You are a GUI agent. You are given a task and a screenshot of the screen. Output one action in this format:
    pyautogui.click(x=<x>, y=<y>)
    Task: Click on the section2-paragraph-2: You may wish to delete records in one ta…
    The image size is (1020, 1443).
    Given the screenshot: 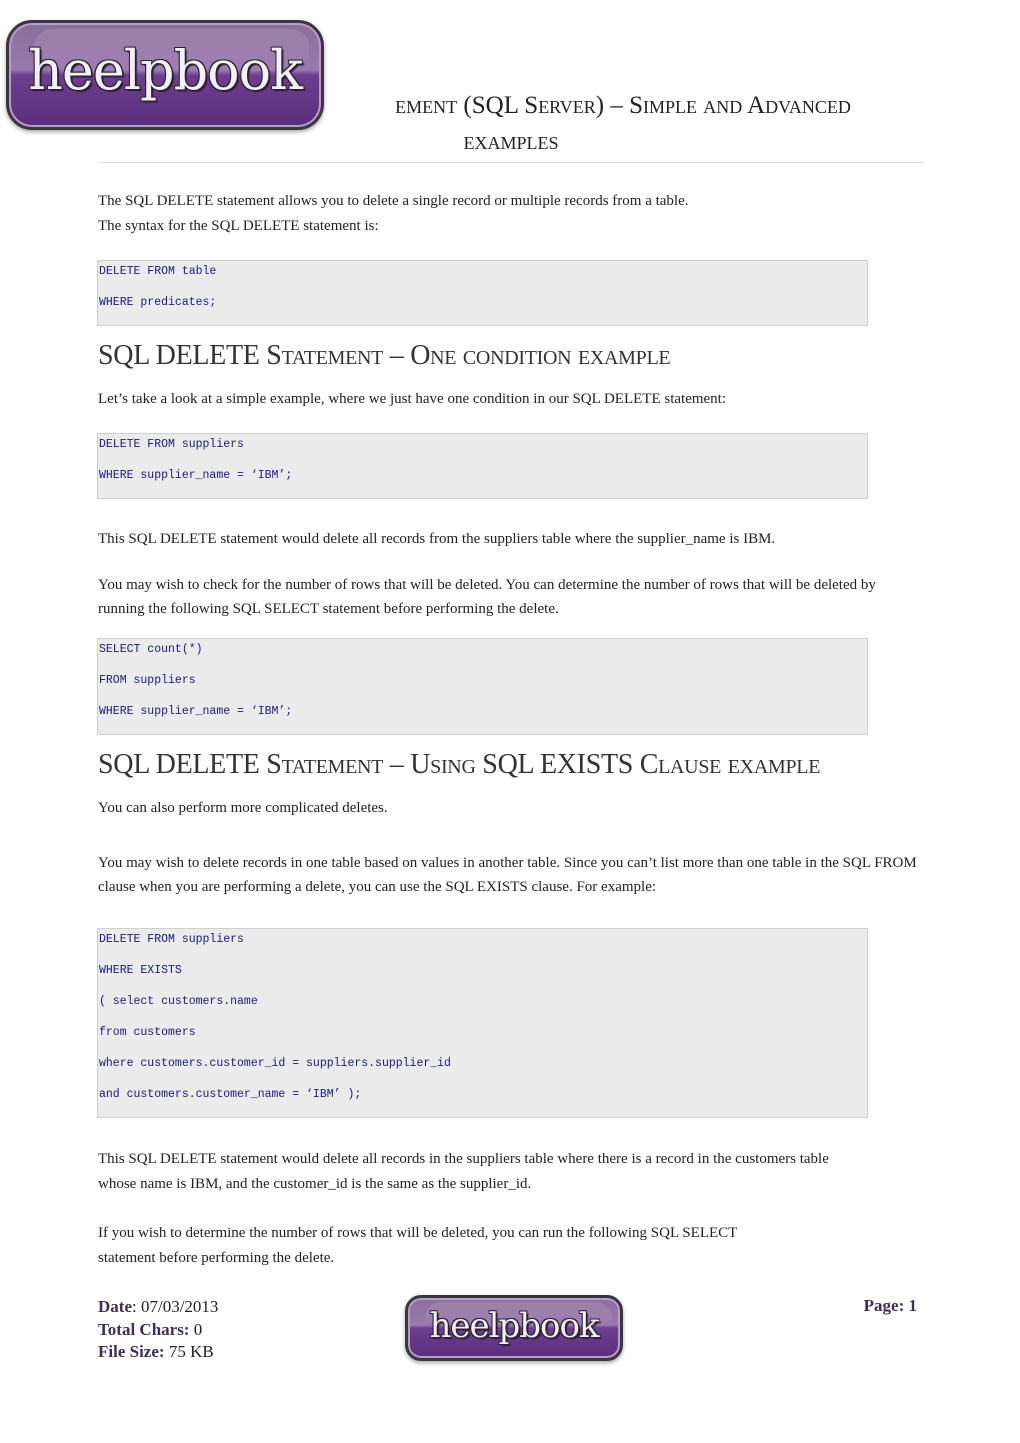 What is the action you would take?
    pyautogui.click(x=507, y=875)
    